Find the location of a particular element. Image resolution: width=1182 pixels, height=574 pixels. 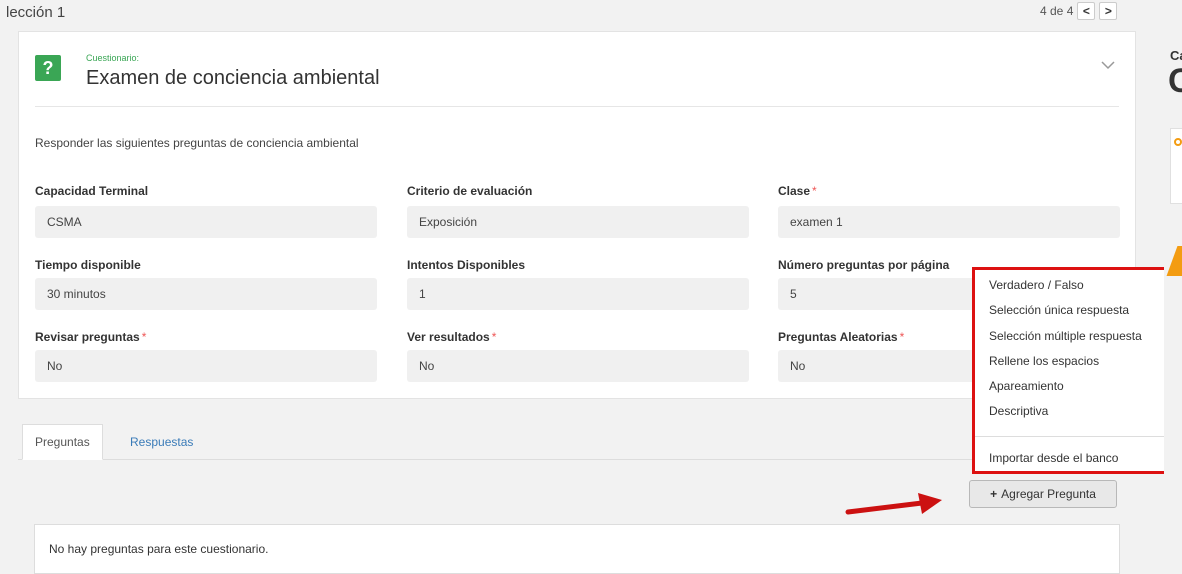

red-arrow-annotation is located at coordinates (893, 504).